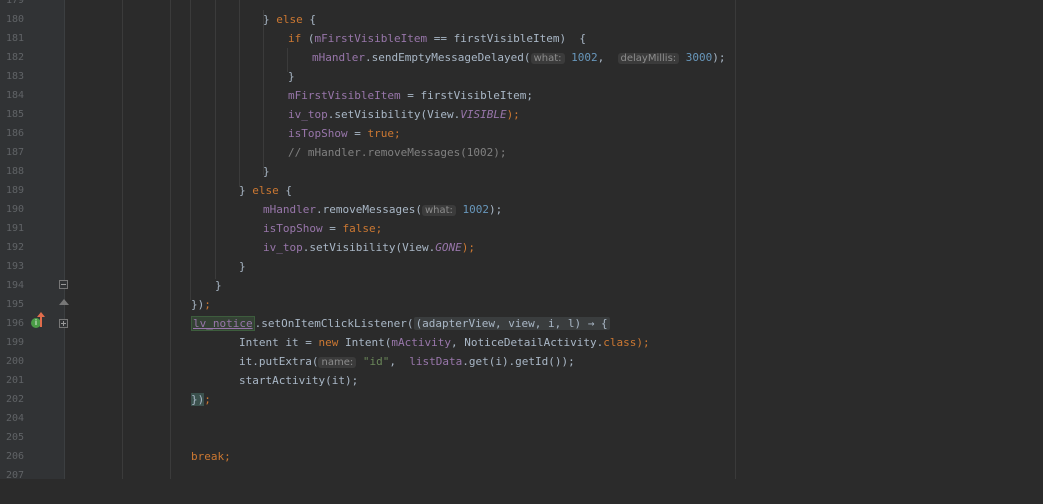 The width and height of the screenshot is (1043, 504). Describe the element at coordinates (201, 304) in the screenshot. I see `code-line-195: });` at that location.